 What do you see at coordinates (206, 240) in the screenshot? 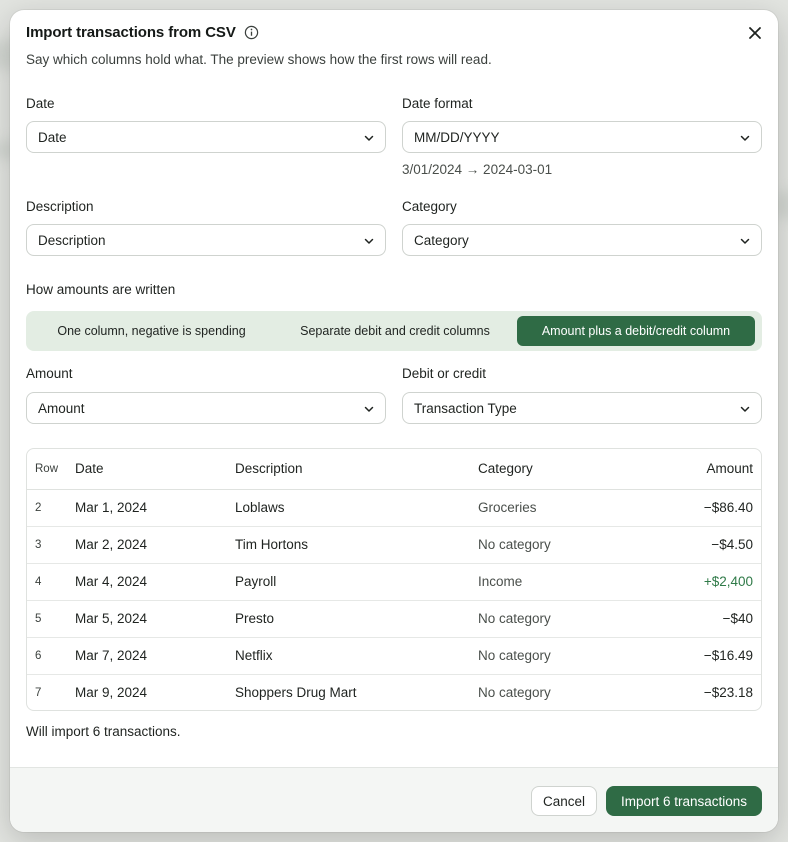
I see `description-column-select: Description` at bounding box center [206, 240].